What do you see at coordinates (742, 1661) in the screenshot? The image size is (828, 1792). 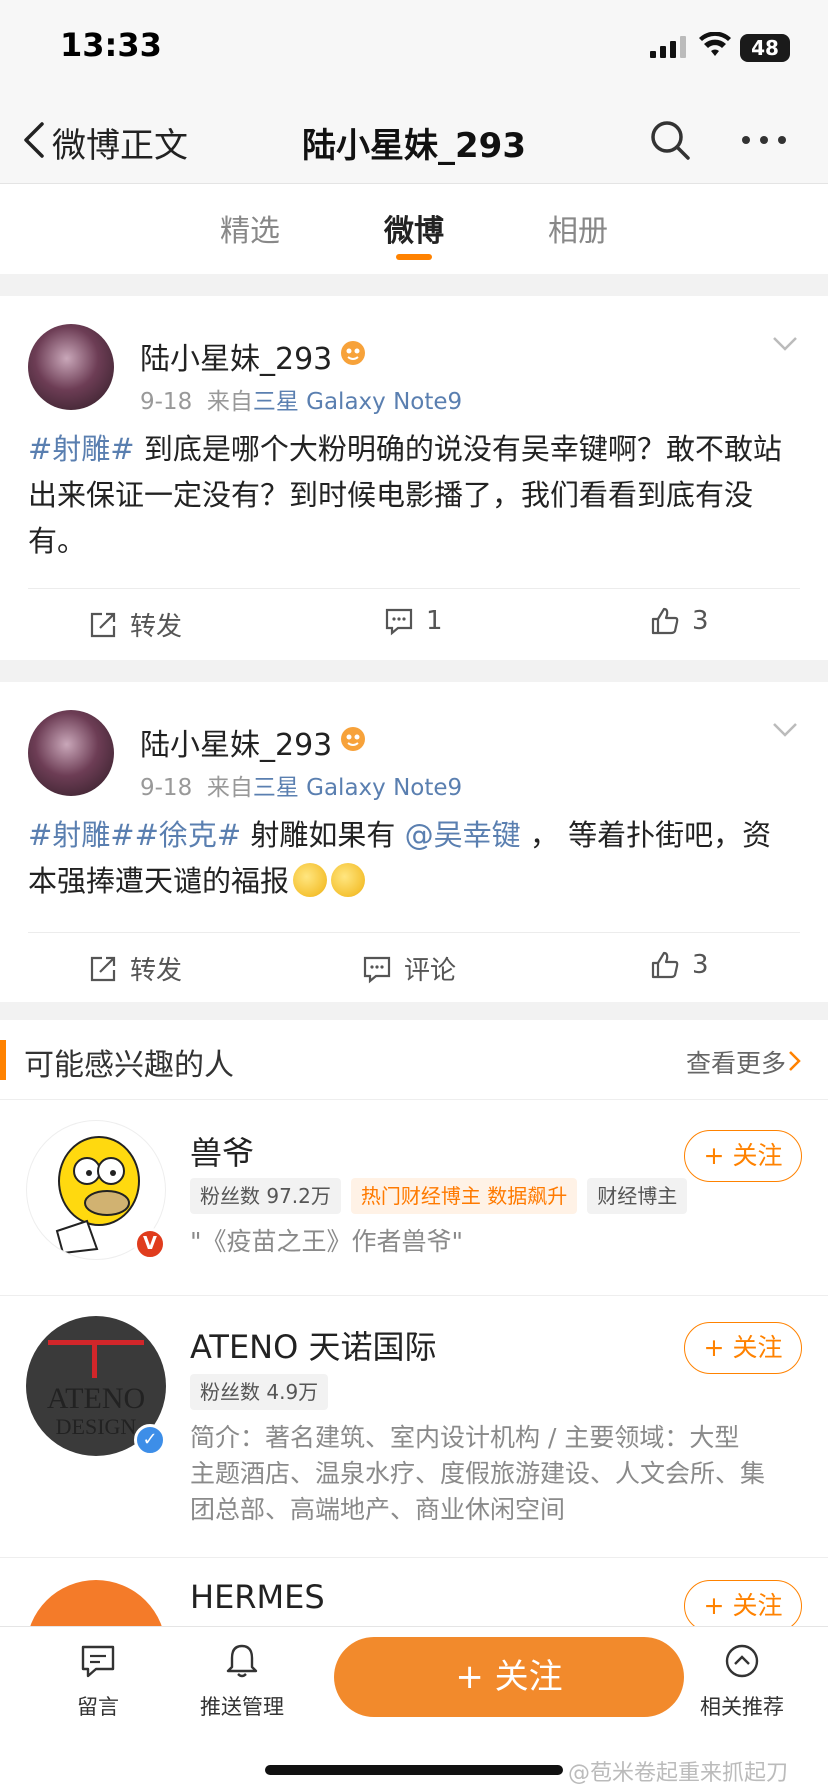 I see `related-icon` at bounding box center [742, 1661].